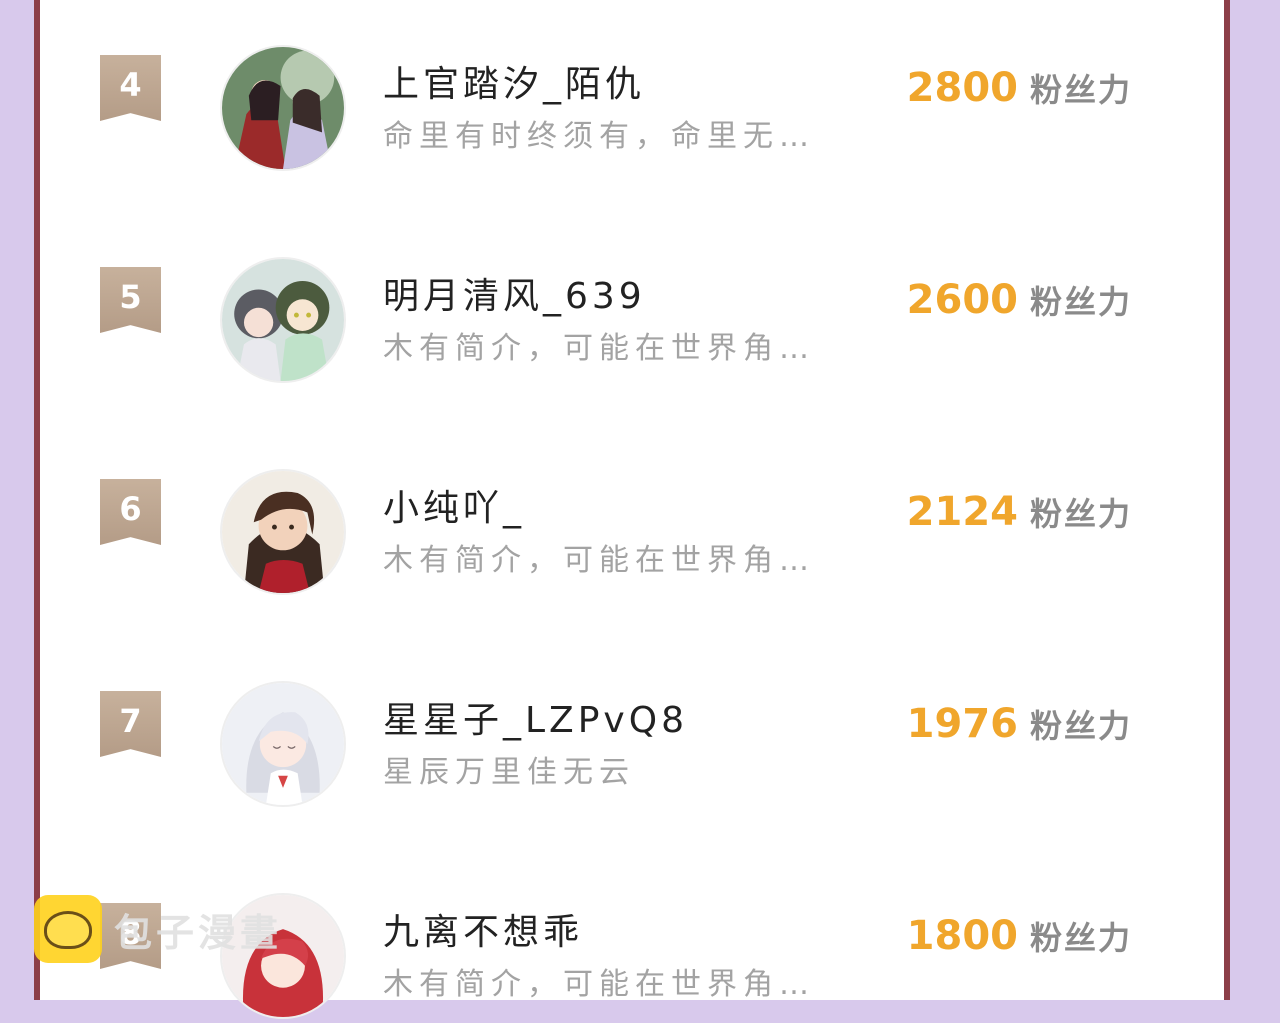 This screenshot has width=1280, height=1023. Describe the element at coordinates (535, 717) in the screenshot. I see `user-name: 星星子_LZPvQ8` at that location.